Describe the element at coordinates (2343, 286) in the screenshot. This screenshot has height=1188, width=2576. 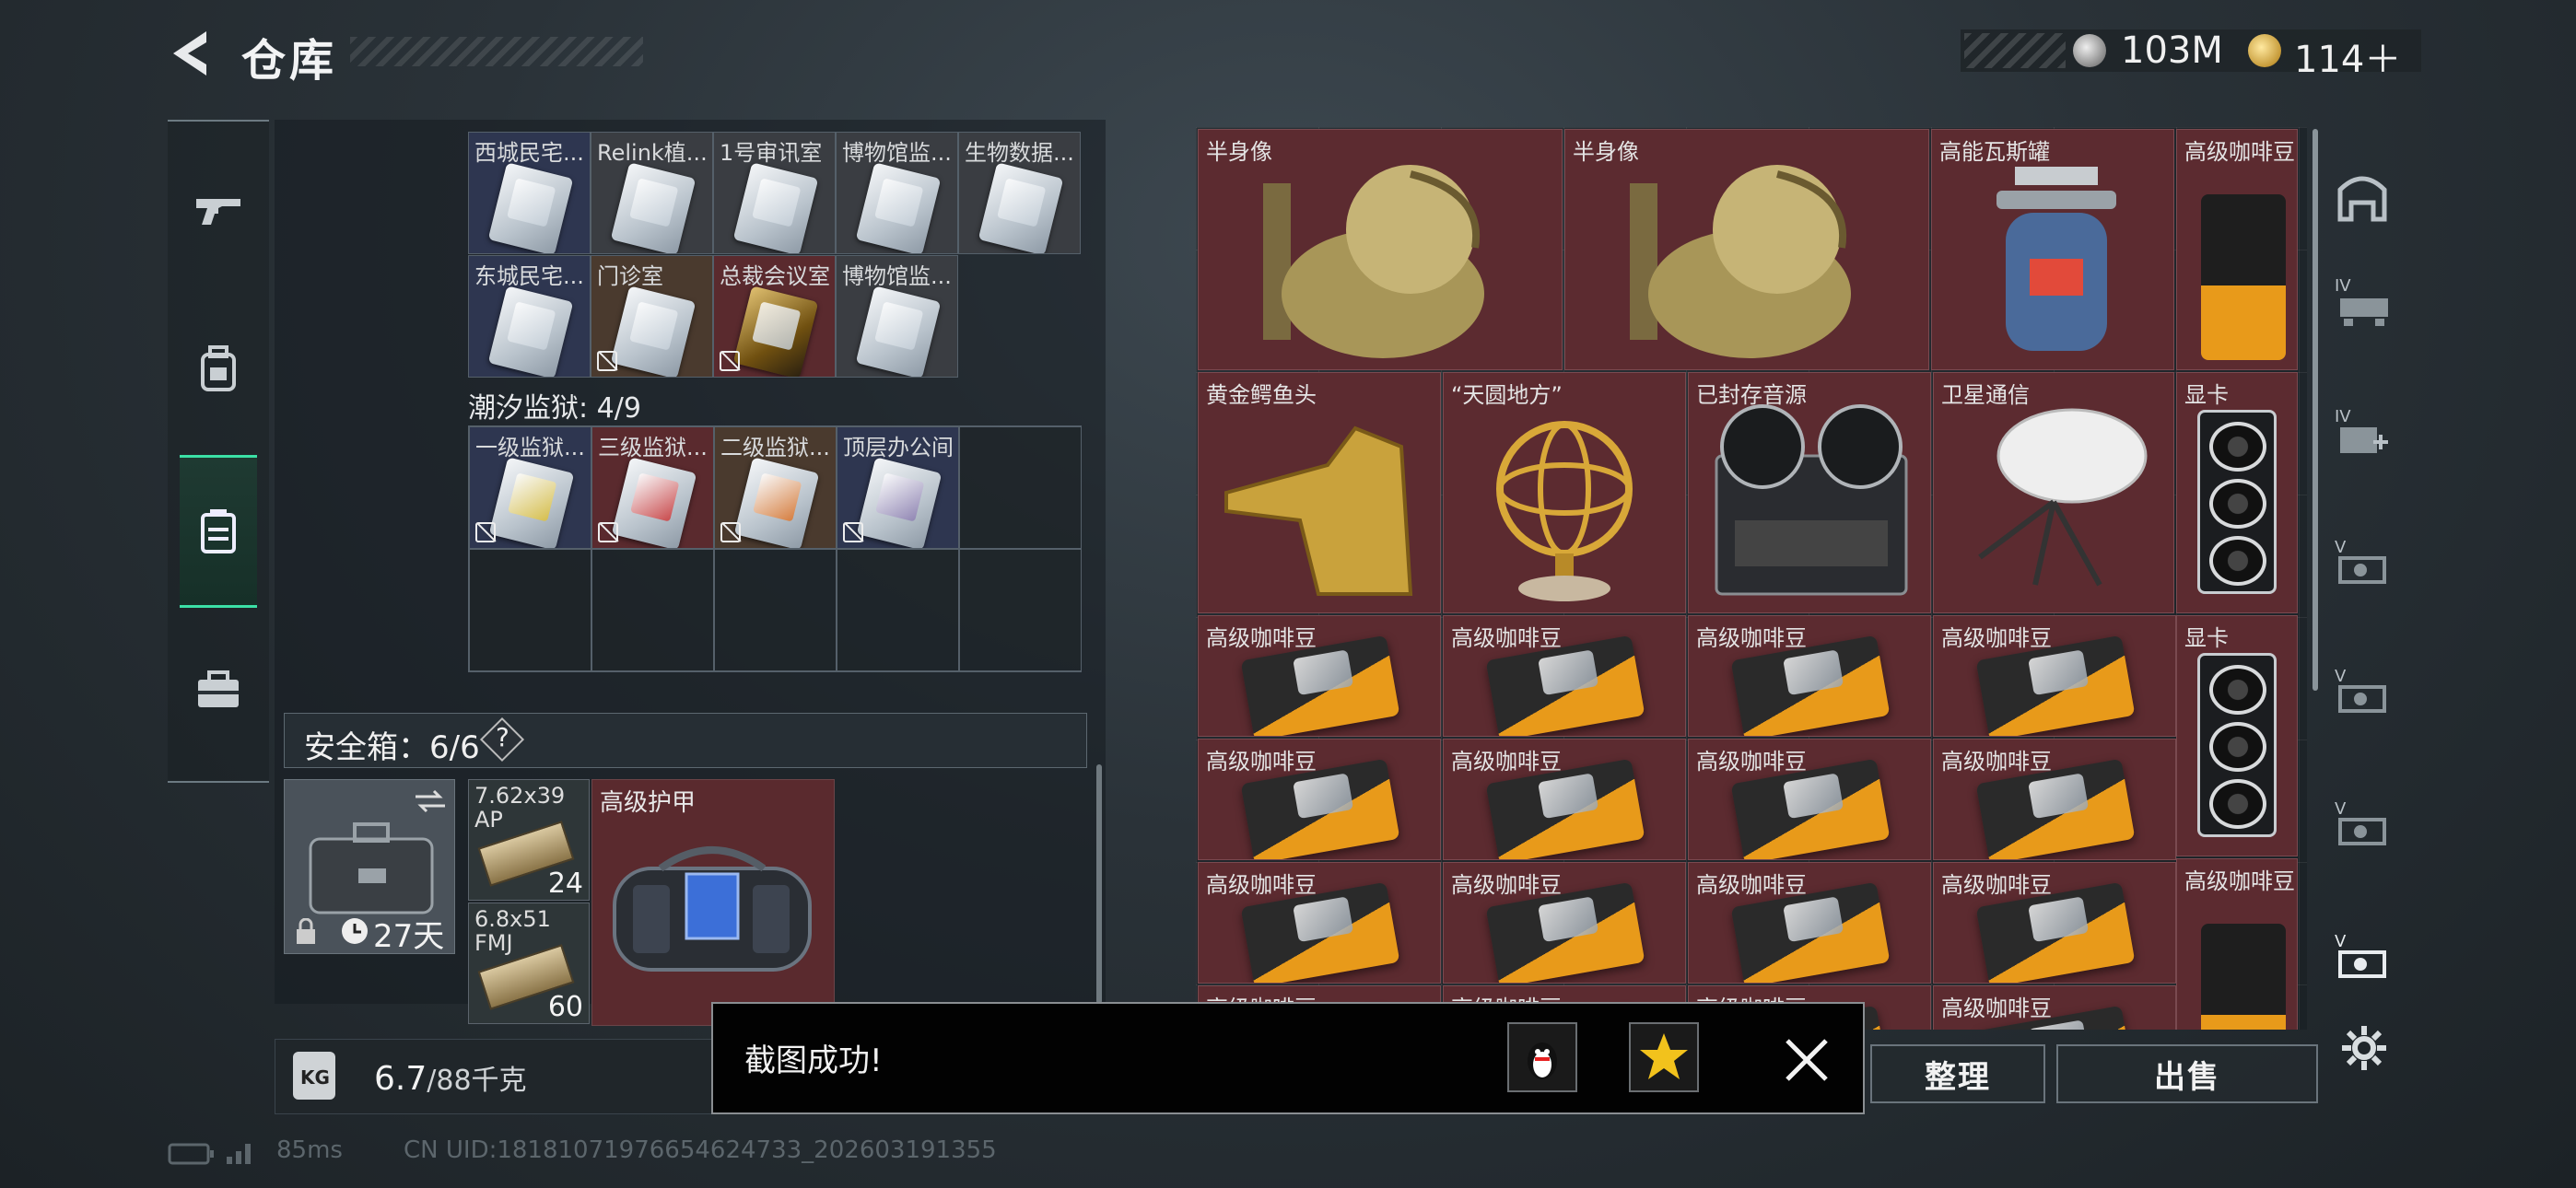
I see `svg-text: IV` at that location.